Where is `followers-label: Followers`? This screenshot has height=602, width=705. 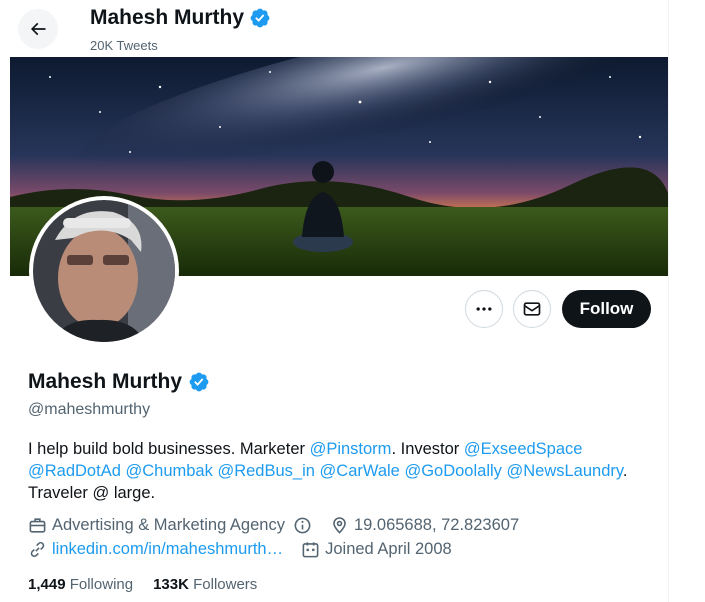 followers-label: Followers is located at coordinates (225, 584).